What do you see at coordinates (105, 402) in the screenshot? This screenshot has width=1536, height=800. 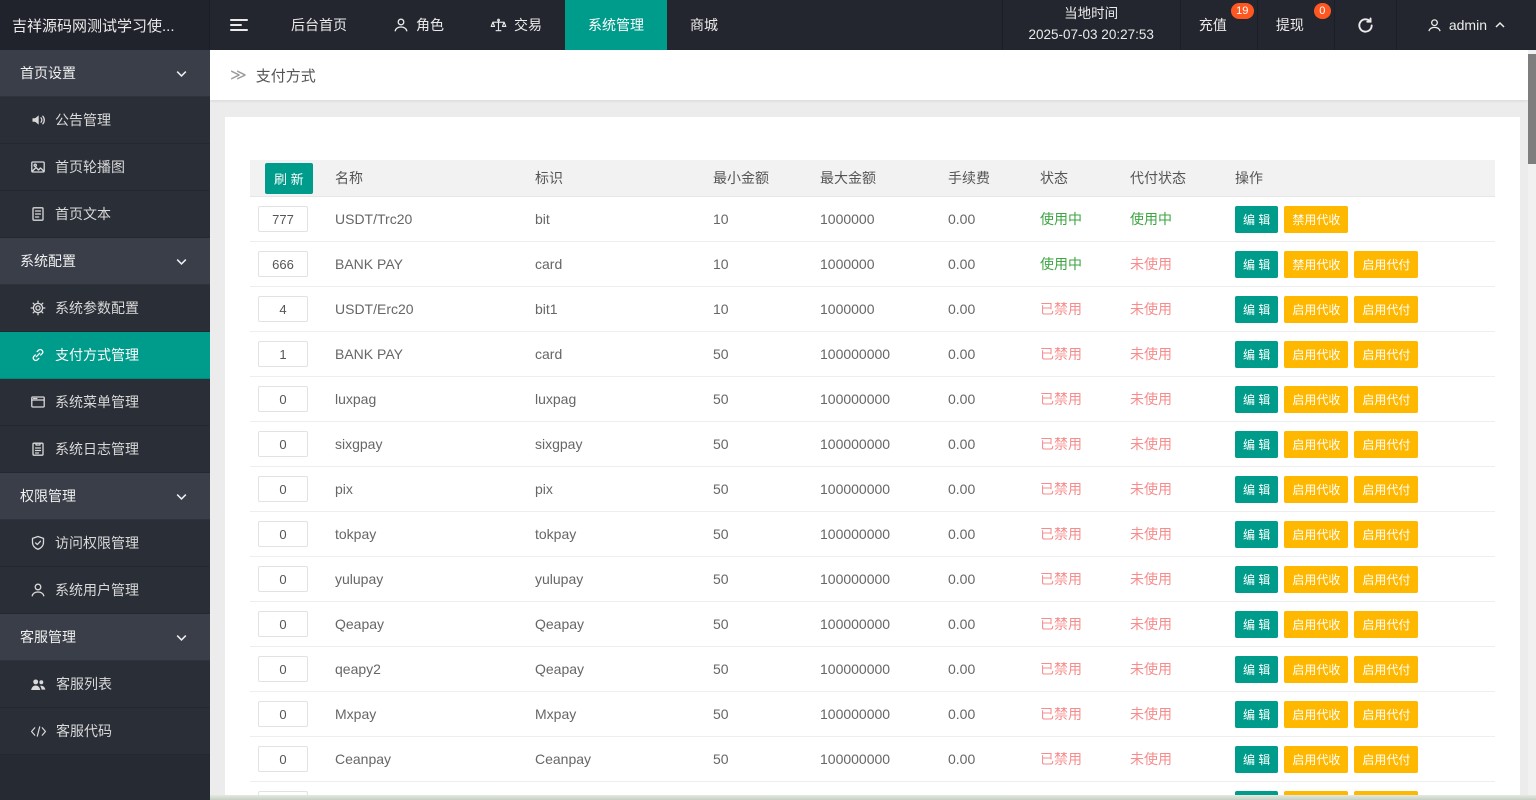 I see `sidebar-item: 系统菜单管理` at bounding box center [105, 402].